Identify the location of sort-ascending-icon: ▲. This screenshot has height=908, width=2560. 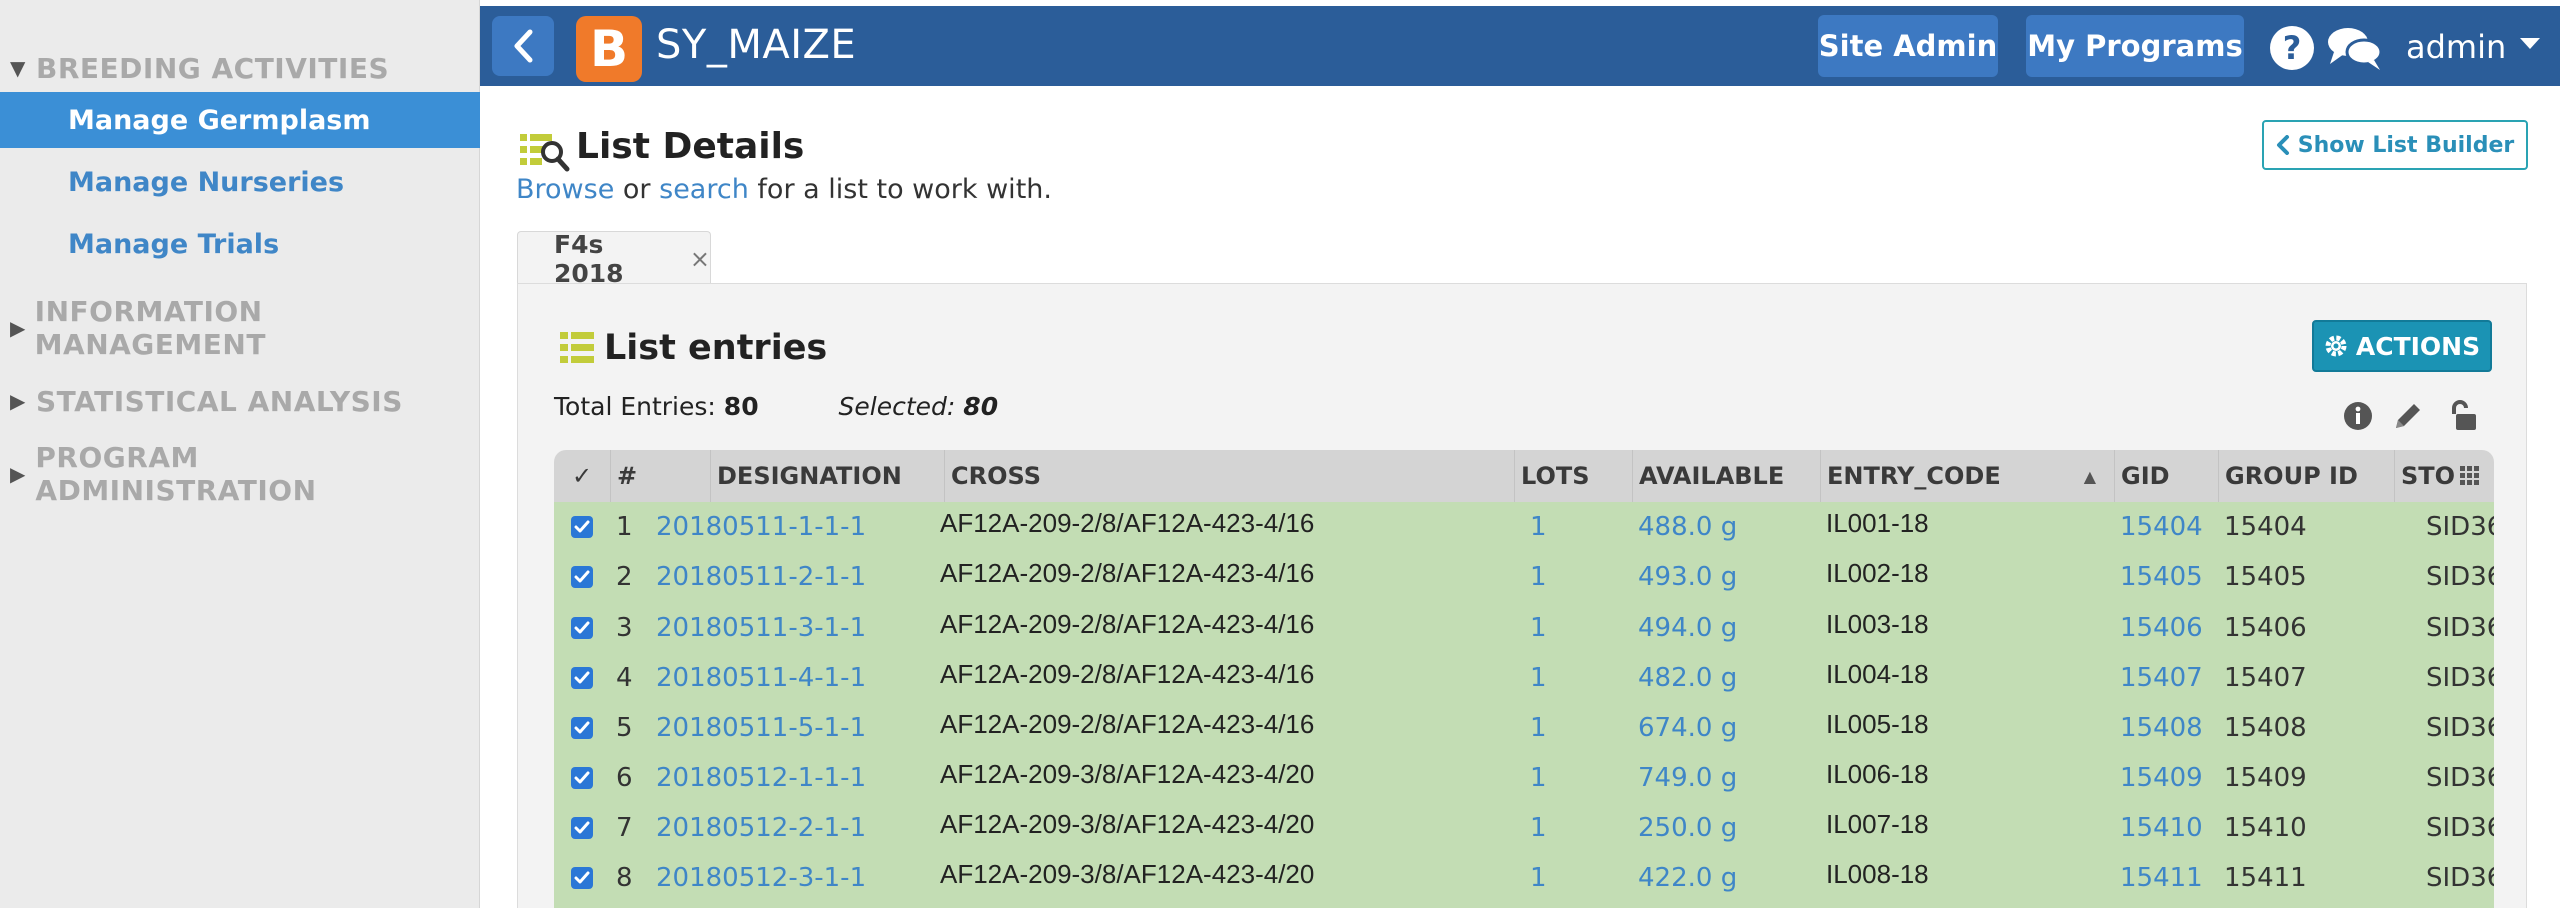
(2090, 476).